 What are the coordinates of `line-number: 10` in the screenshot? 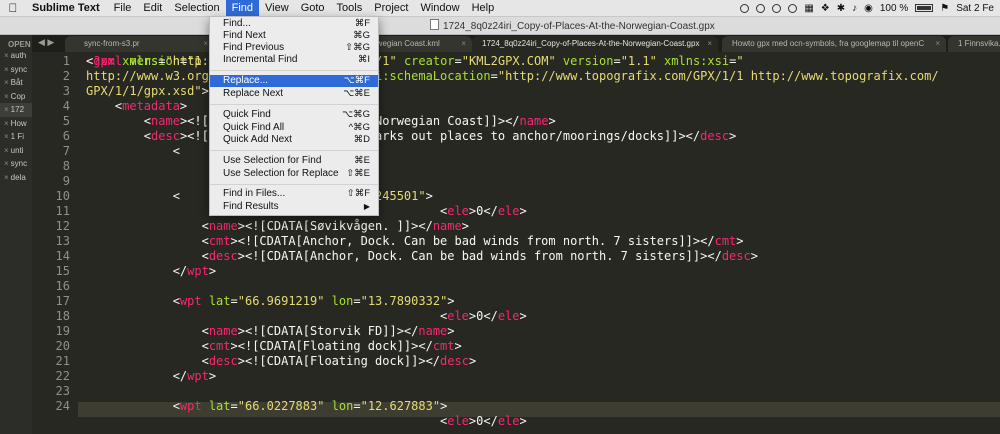 It's located at (62, 196).